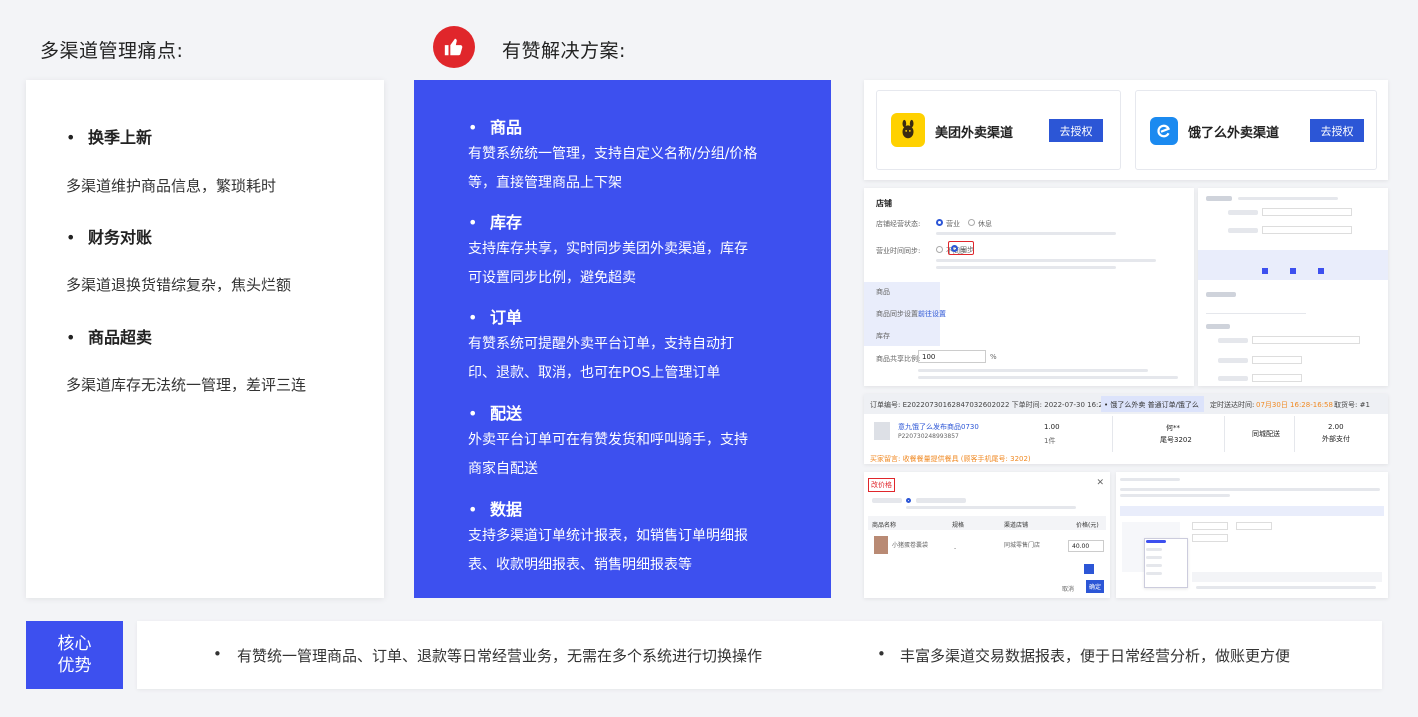 The width and height of the screenshot is (1418, 717). I want to click on thumbs-up-icon, so click(454, 47).